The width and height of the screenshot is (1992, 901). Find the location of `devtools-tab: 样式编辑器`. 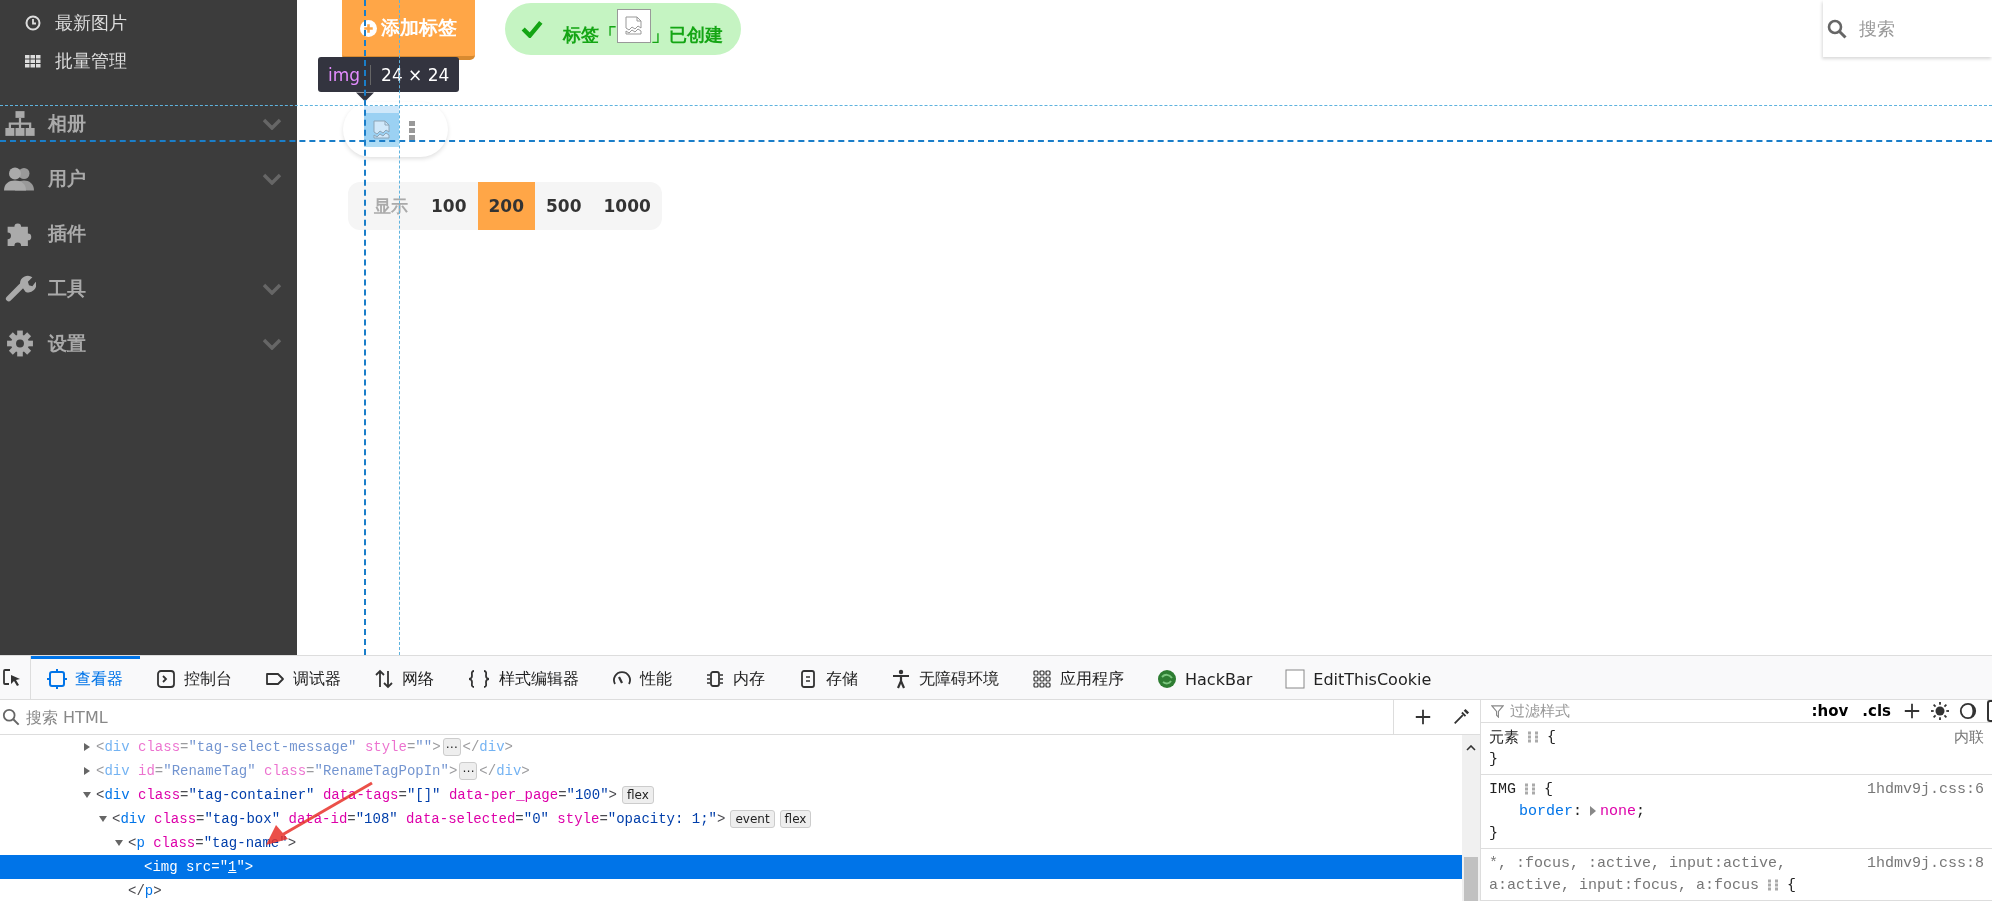

devtools-tab: 样式编辑器 is located at coordinates (523, 677).